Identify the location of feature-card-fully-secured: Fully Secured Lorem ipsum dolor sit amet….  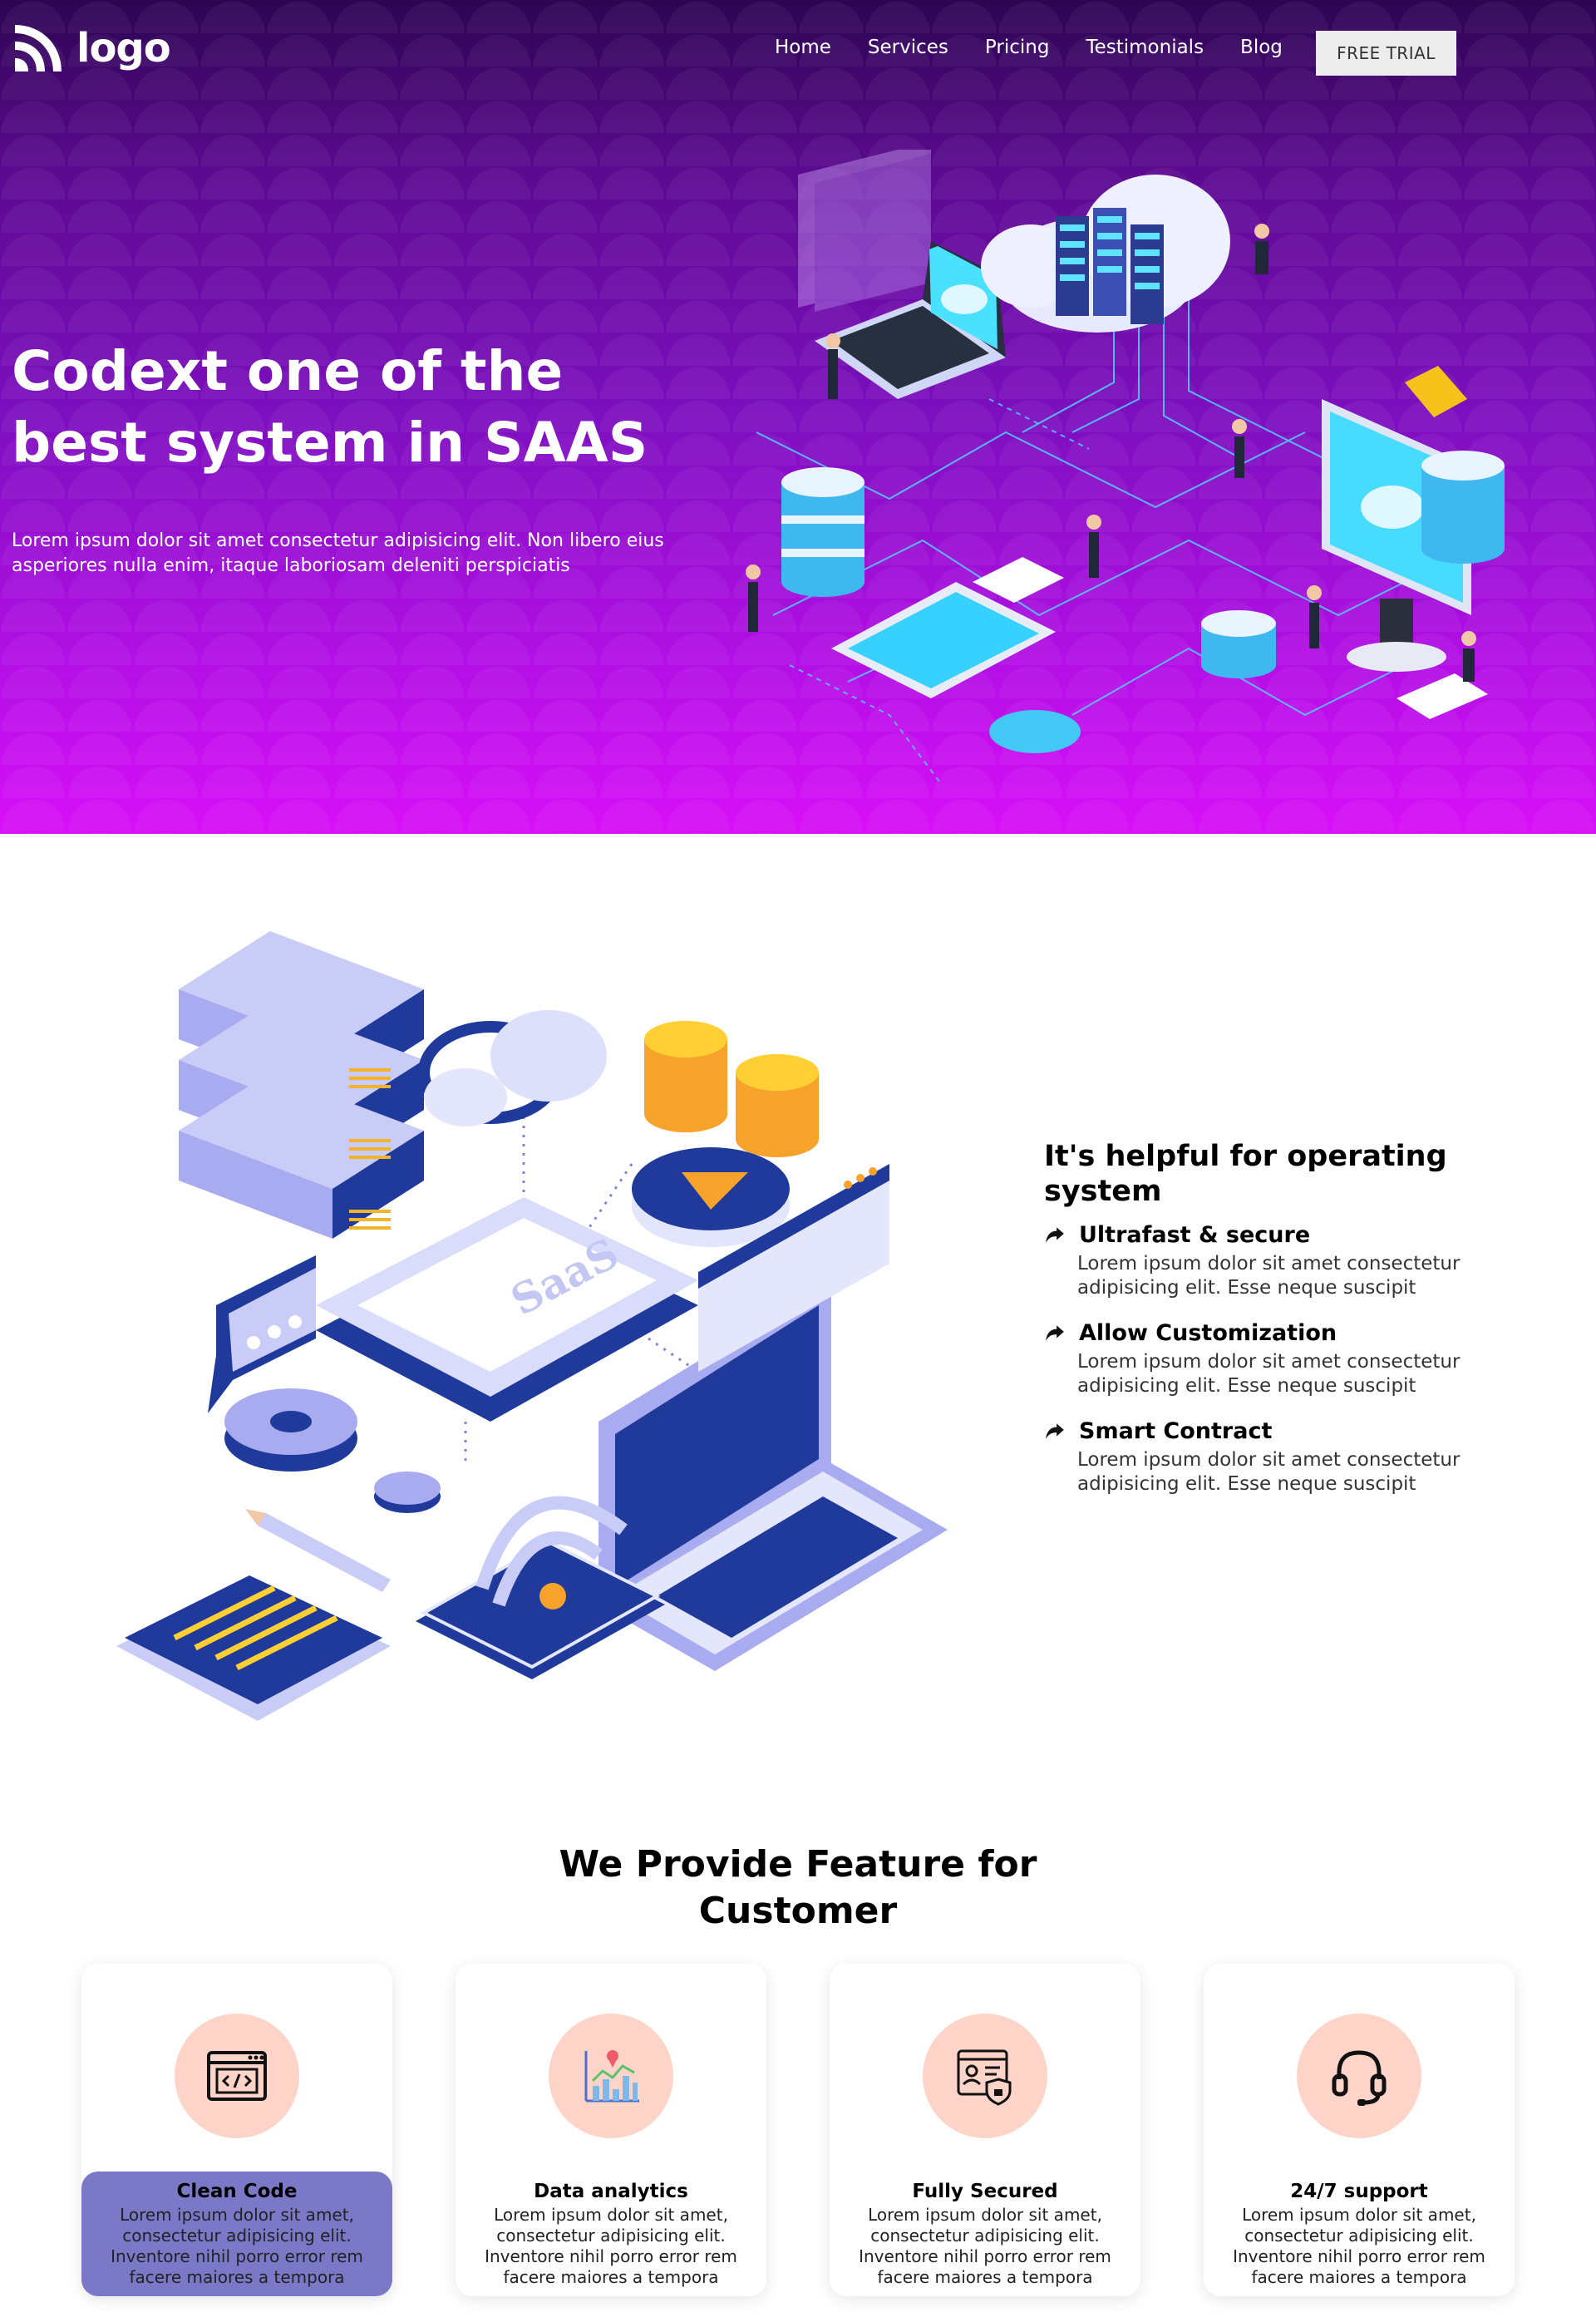
(985, 2130).